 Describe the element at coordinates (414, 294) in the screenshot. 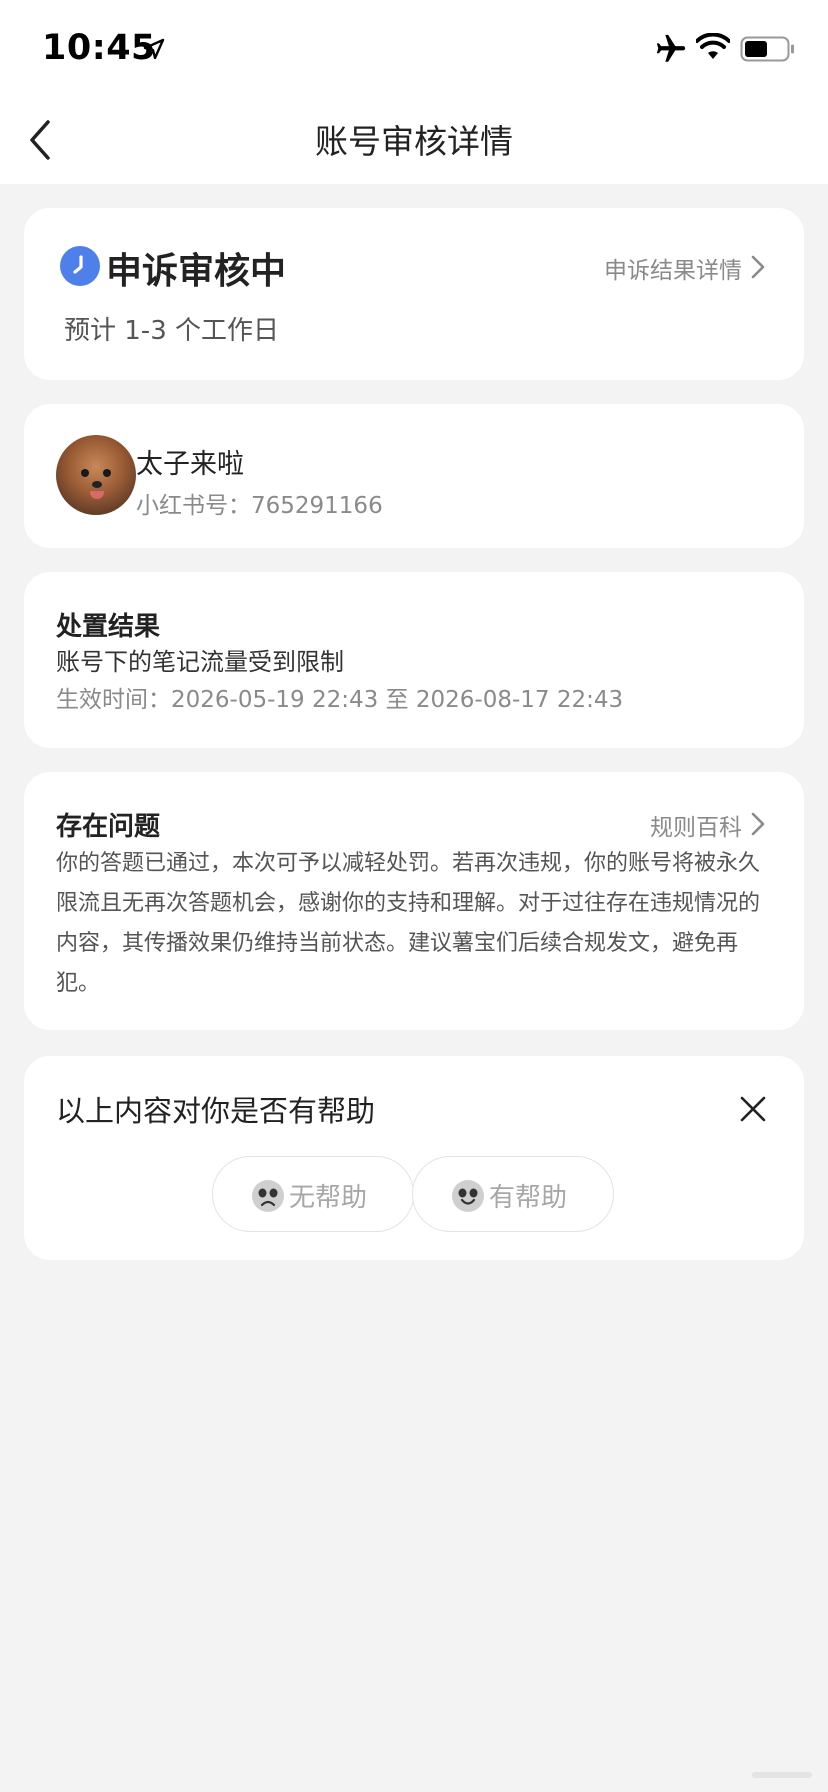

I see `appeal-status-card: 申诉审核中 申诉结果详情 预计 1-3 个工作日` at that location.